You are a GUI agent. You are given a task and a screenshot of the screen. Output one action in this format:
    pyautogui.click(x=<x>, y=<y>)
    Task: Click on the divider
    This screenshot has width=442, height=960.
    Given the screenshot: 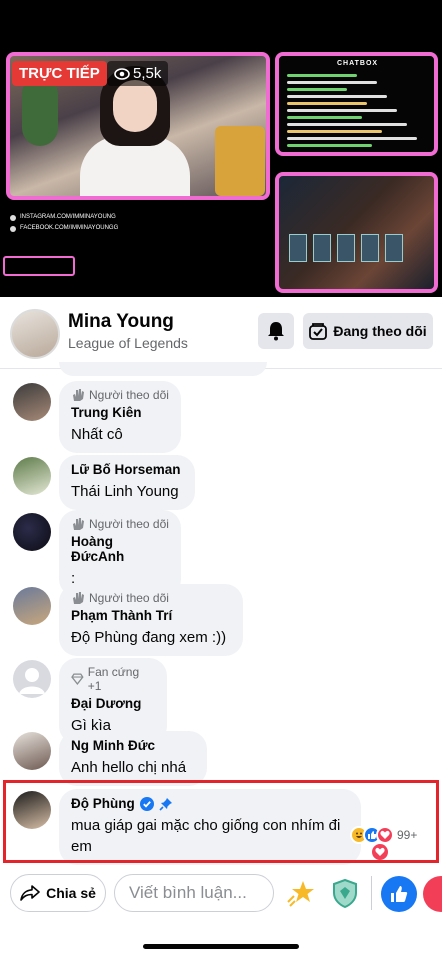 What is the action you would take?
    pyautogui.click(x=371, y=893)
    